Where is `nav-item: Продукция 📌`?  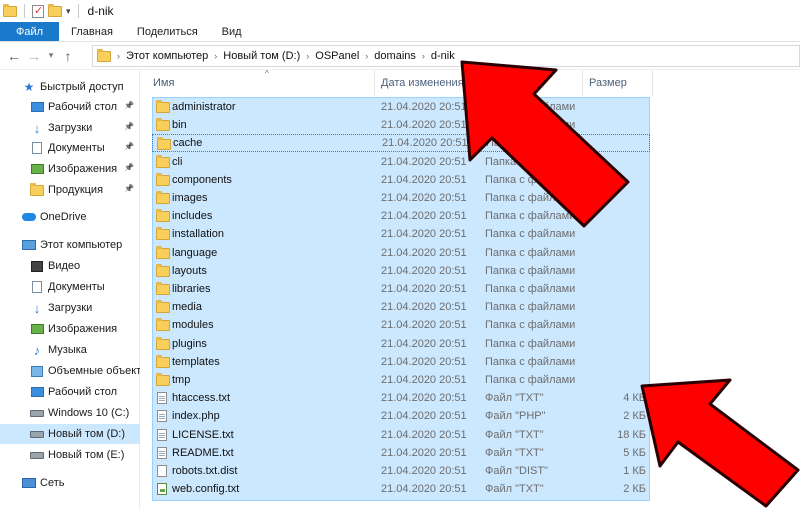 nav-item: Продукция 📌 is located at coordinates (70, 190).